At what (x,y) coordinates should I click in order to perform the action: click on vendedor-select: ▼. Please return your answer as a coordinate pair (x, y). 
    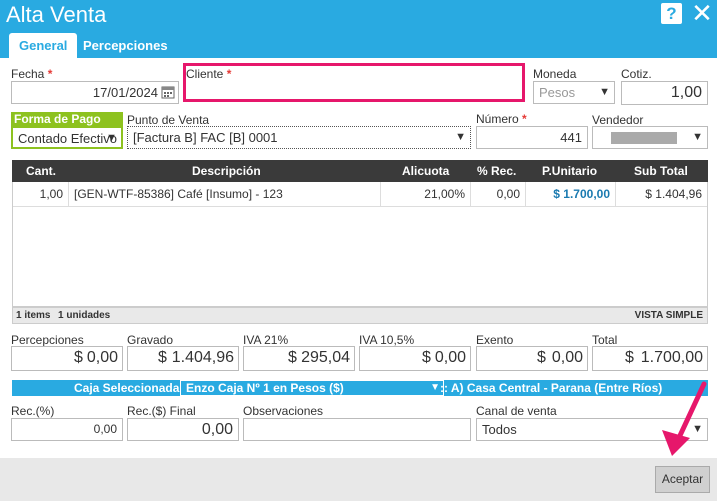
    Looking at the image, I should click on (650, 137).